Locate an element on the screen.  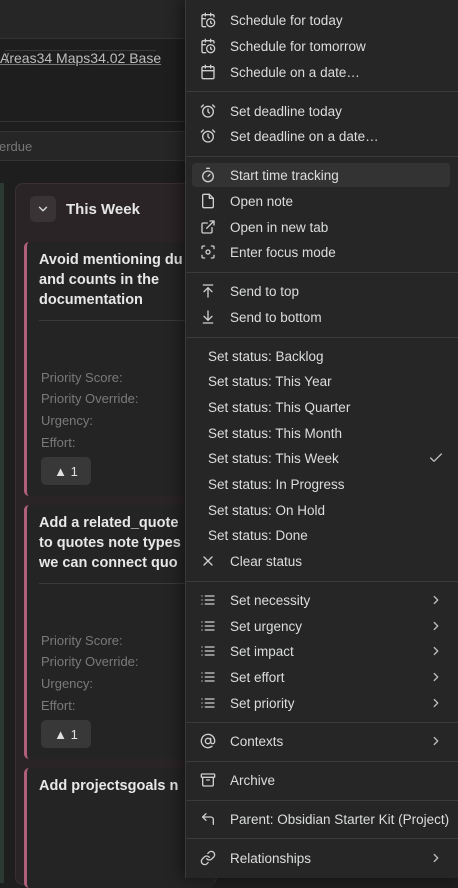
corner-up-left-icon is located at coordinates (208, 819).